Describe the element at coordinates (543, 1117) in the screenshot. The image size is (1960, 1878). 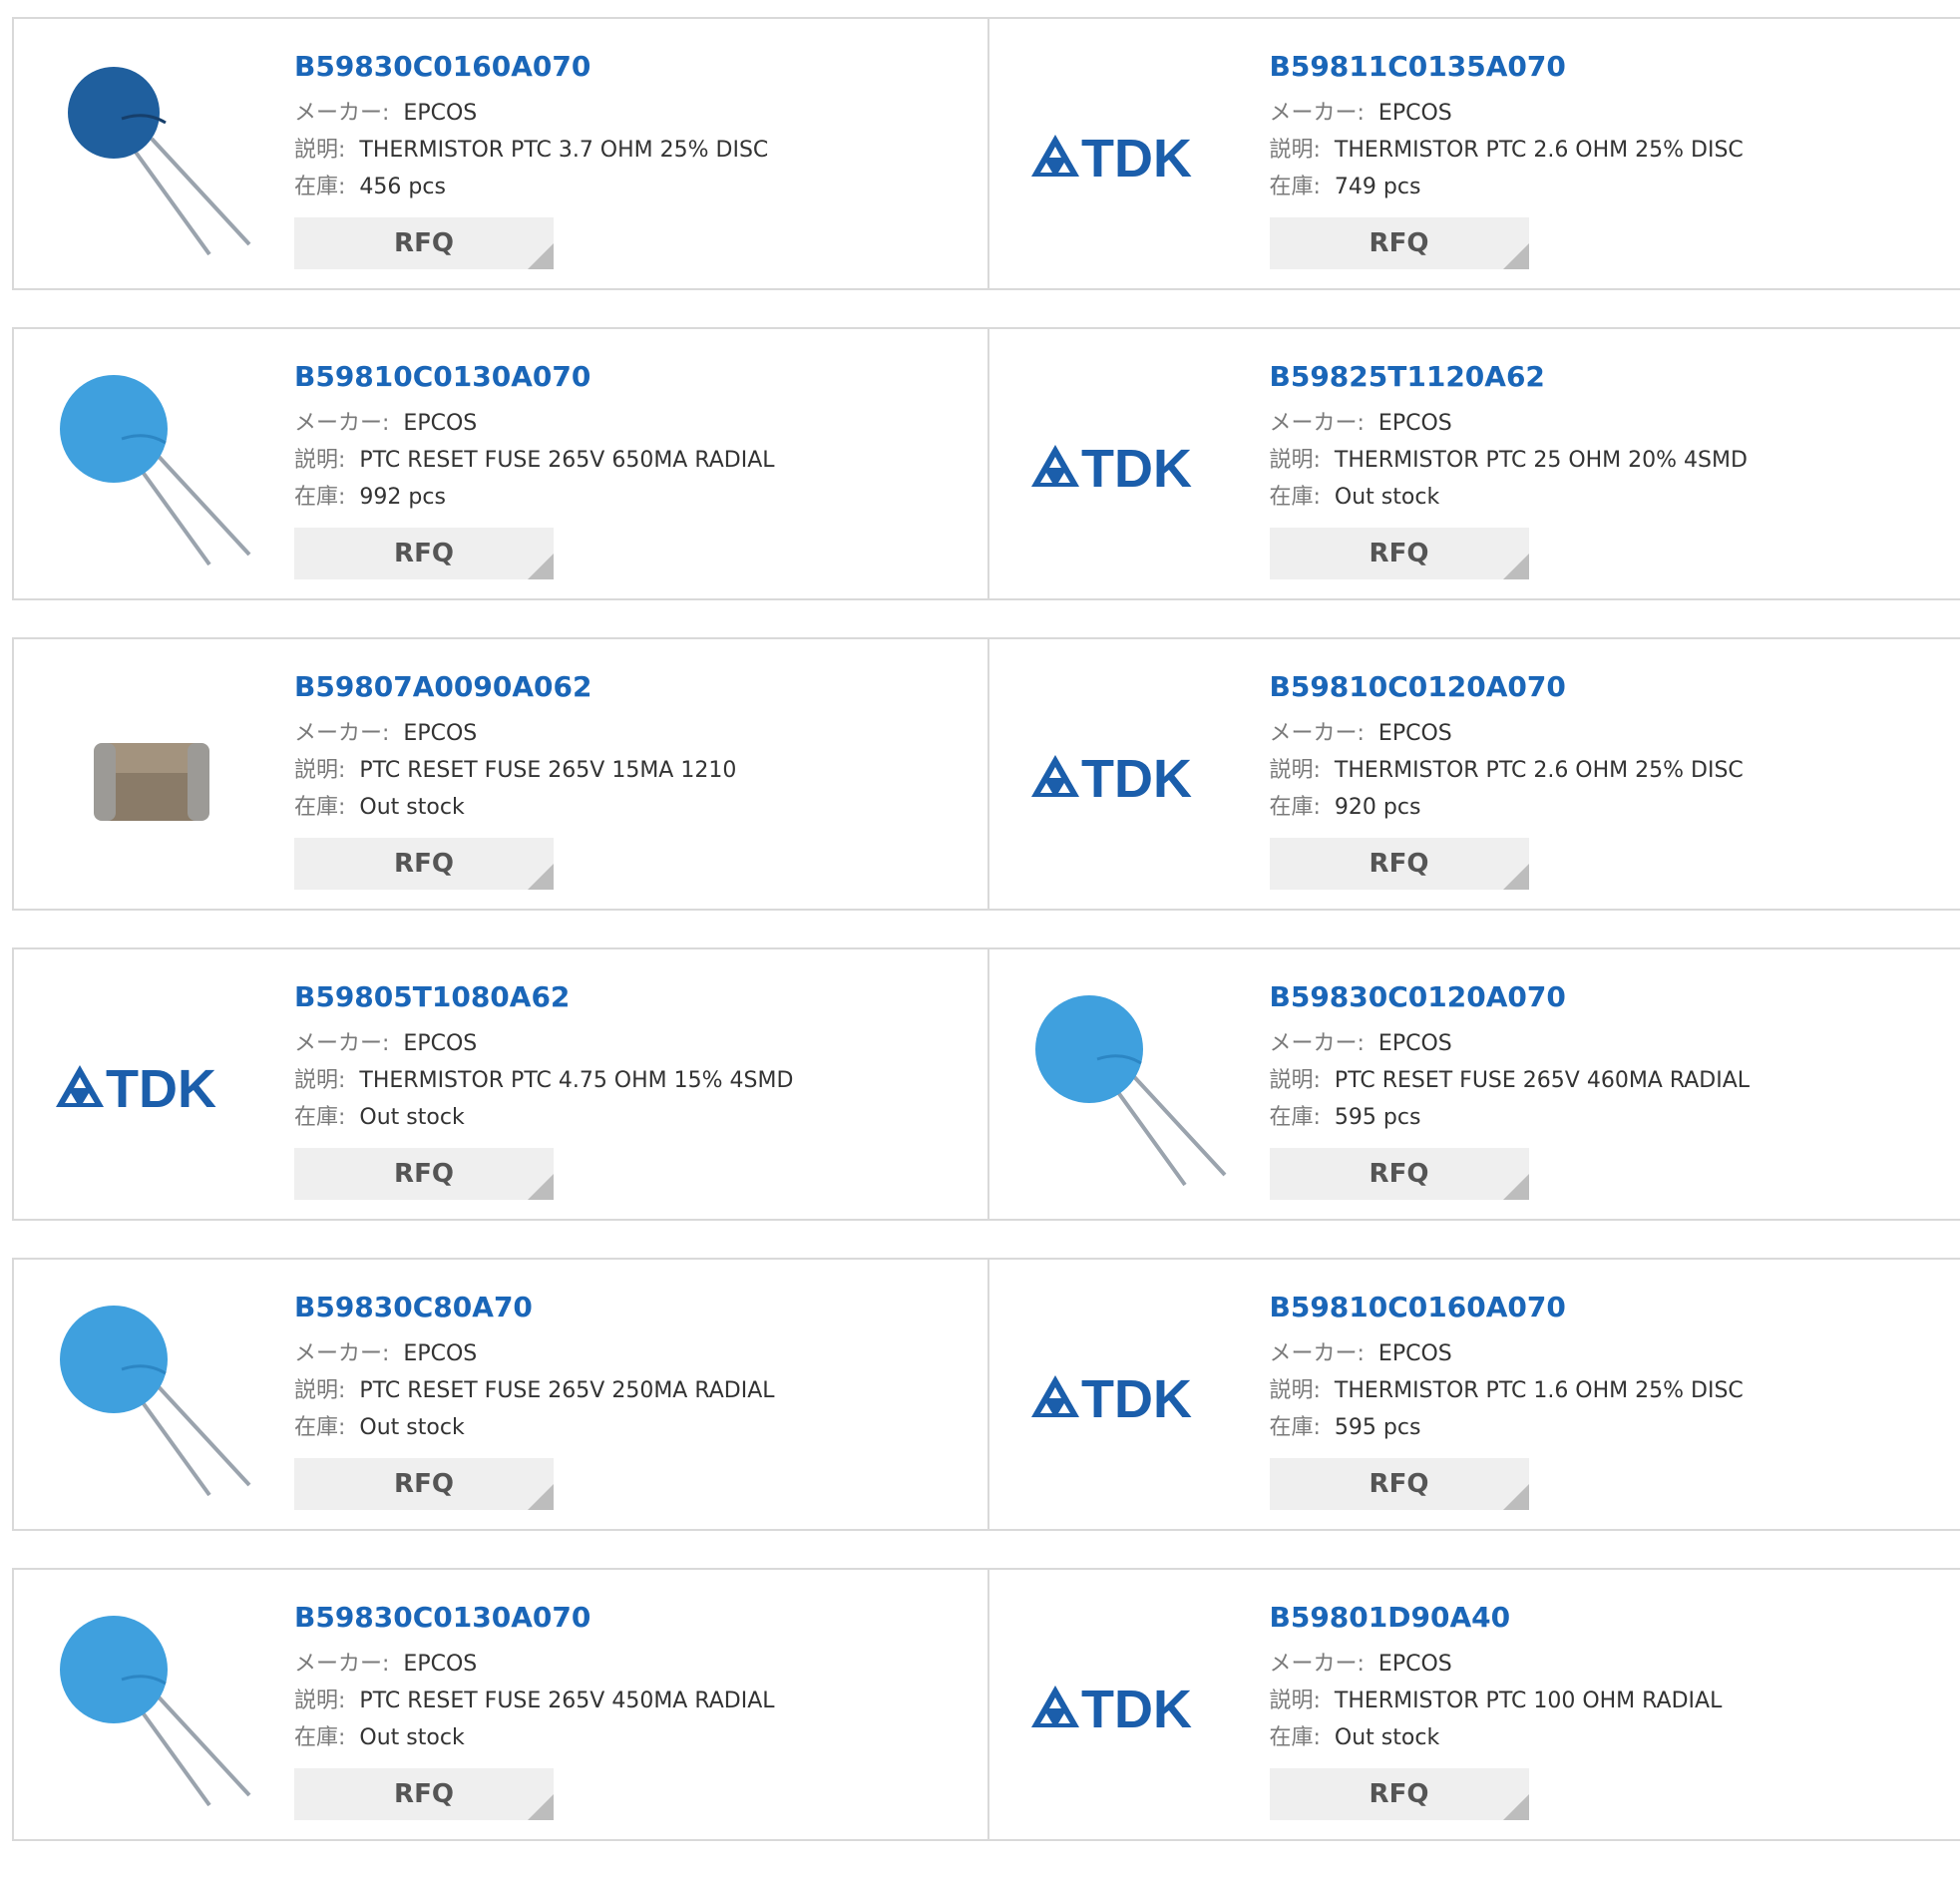
I see `stock-line: 在庫: Out stock` at that location.